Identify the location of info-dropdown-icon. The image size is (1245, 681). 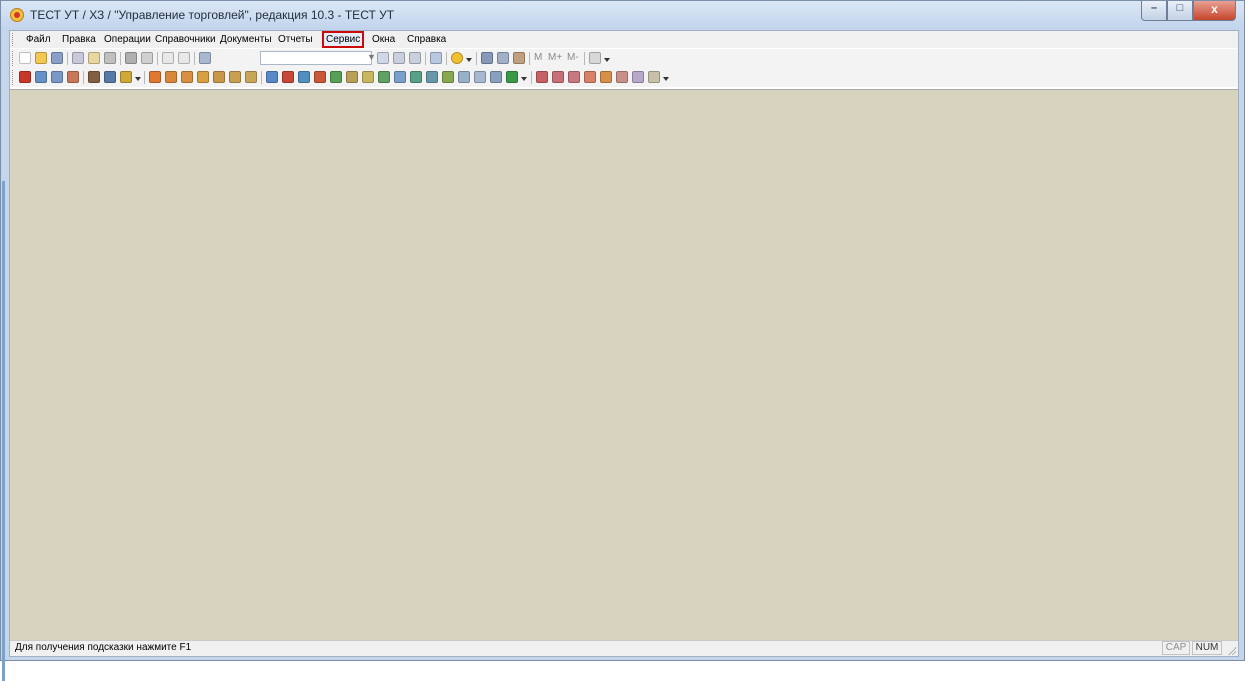
(469, 60).